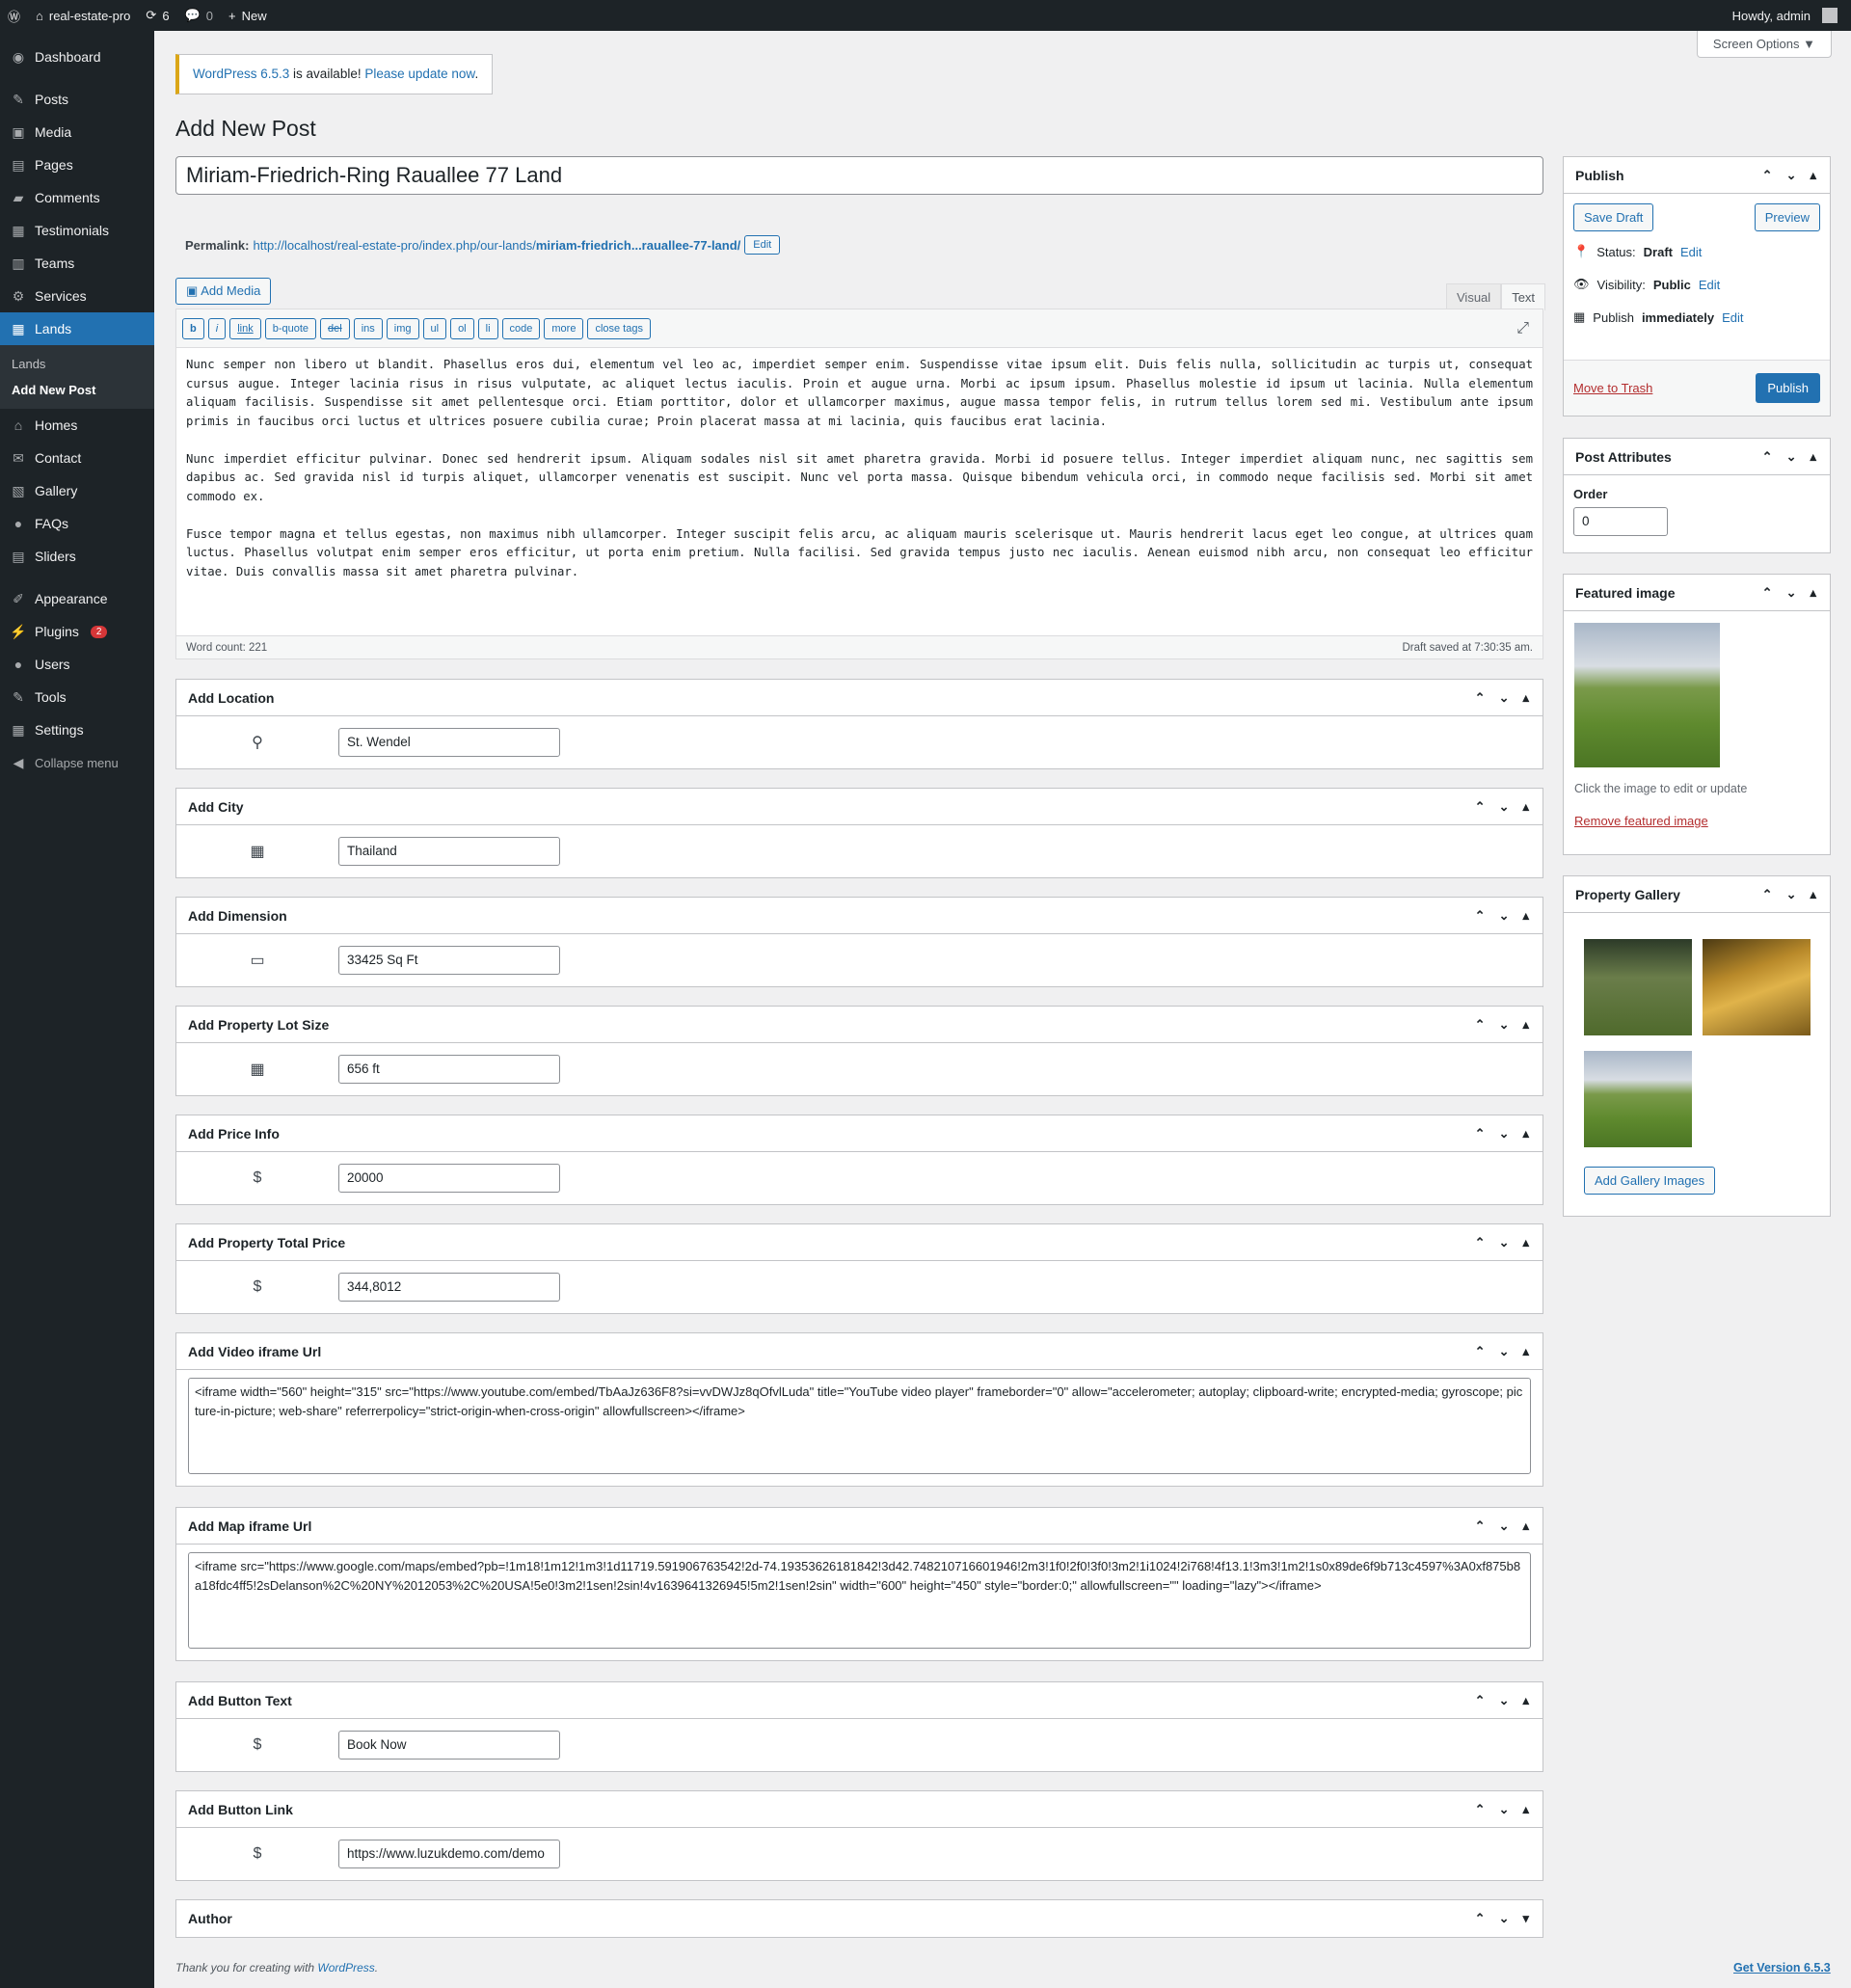 This screenshot has width=1851, height=1988. What do you see at coordinates (77, 364) in the screenshot?
I see `submenu-item-lands: Lands` at bounding box center [77, 364].